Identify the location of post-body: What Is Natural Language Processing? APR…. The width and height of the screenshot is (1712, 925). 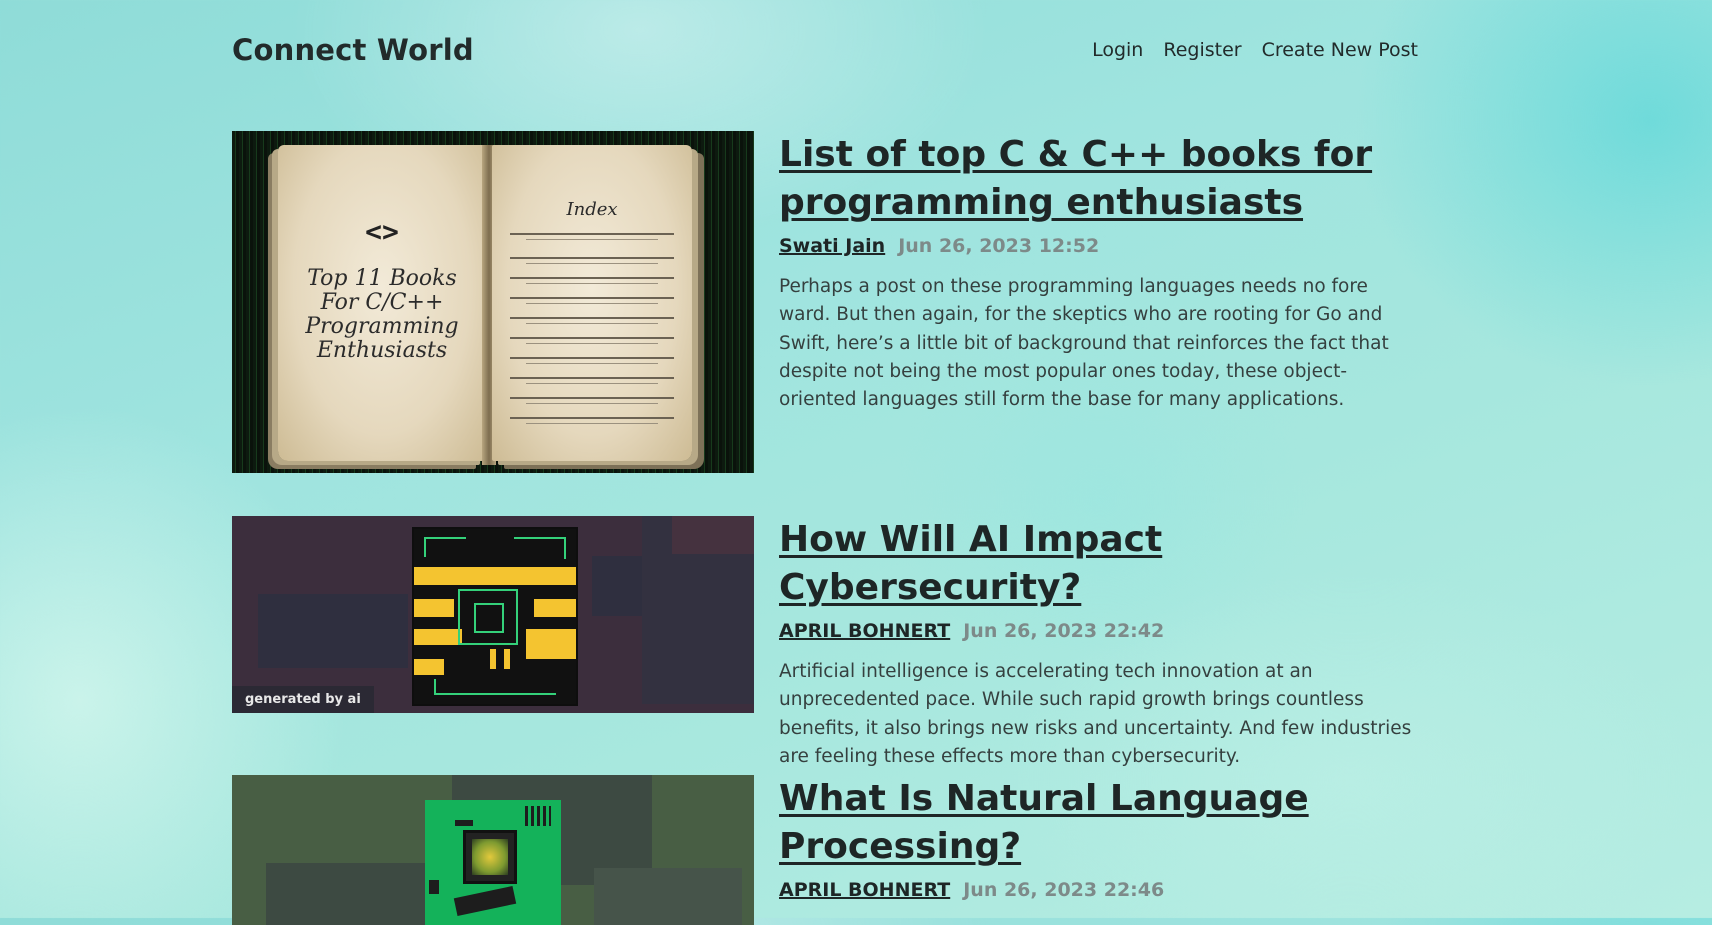
(1099, 838).